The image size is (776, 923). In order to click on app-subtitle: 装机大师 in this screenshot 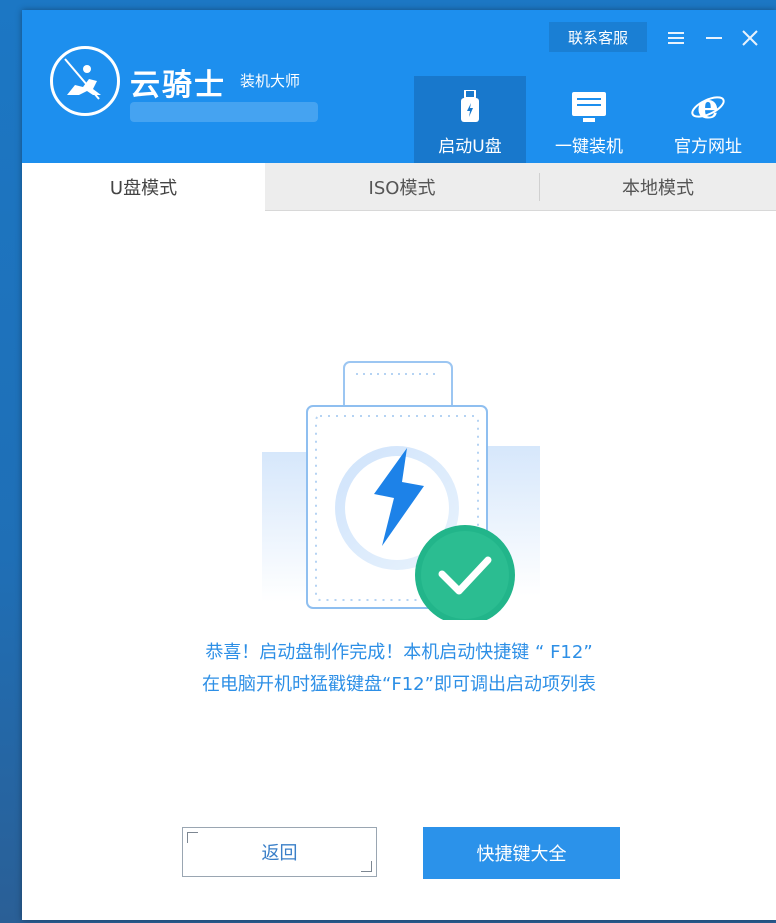, I will do `click(270, 81)`.